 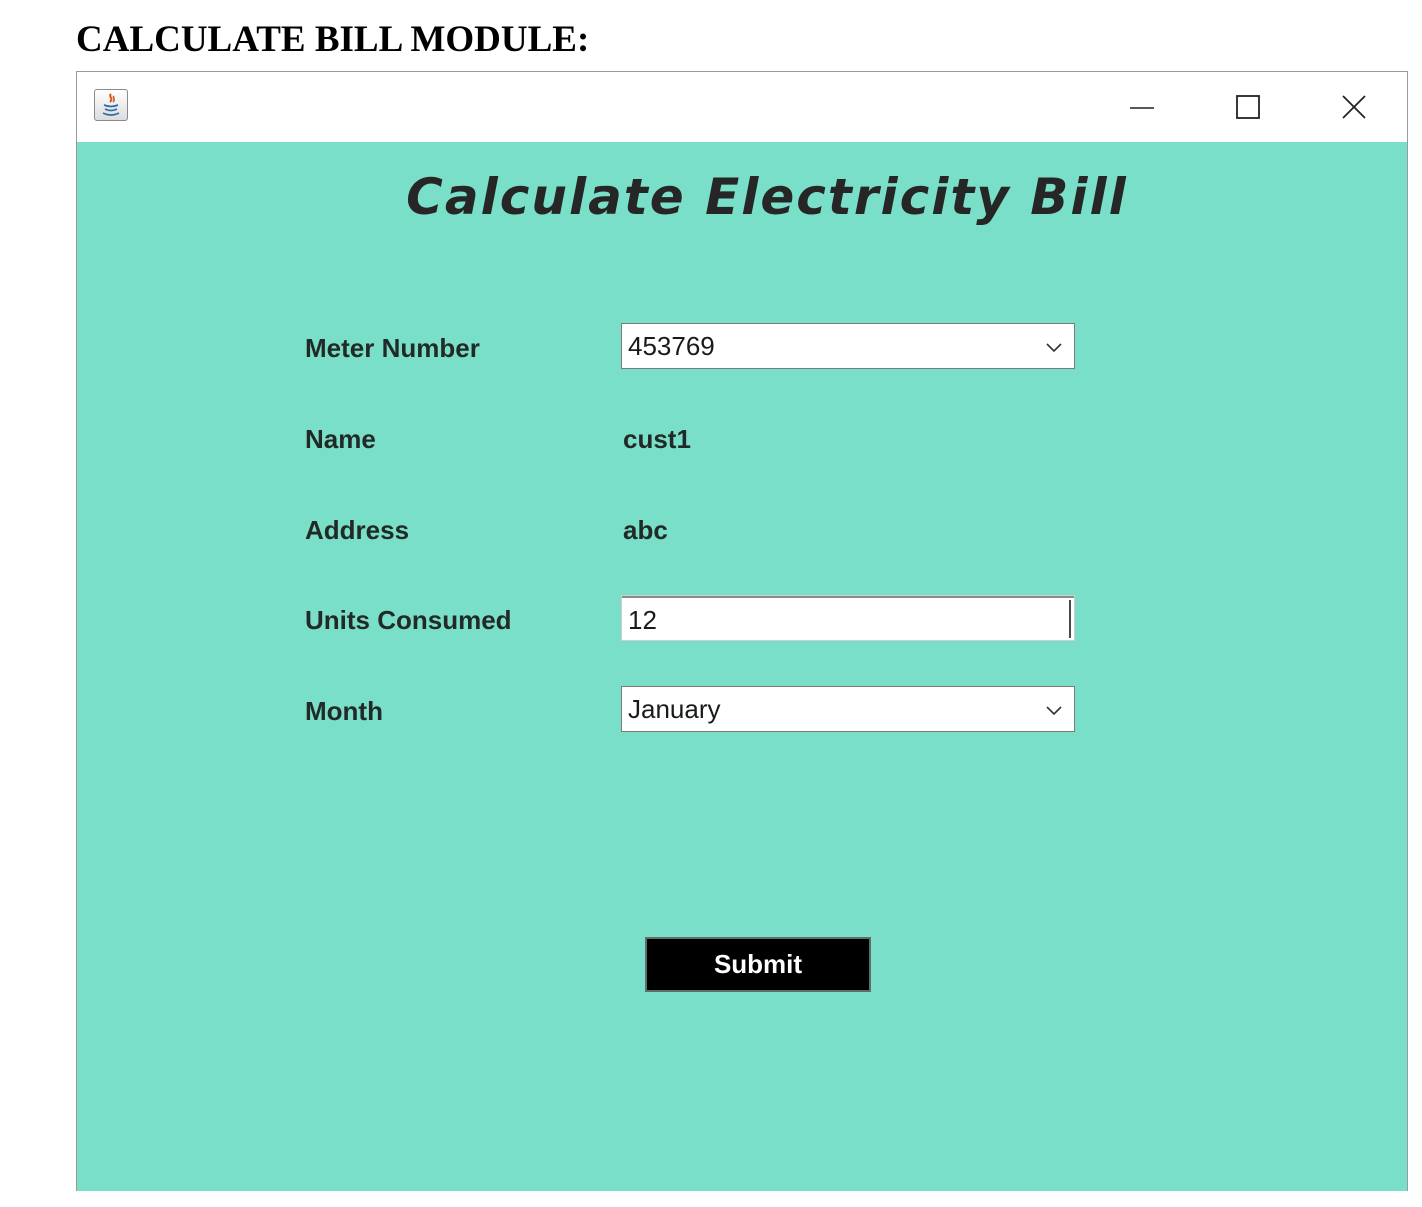 What do you see at coordinates (392, 348) in the screenshot?
I see `meter-number-label: Meter Number` at bounding box center [392, 348].